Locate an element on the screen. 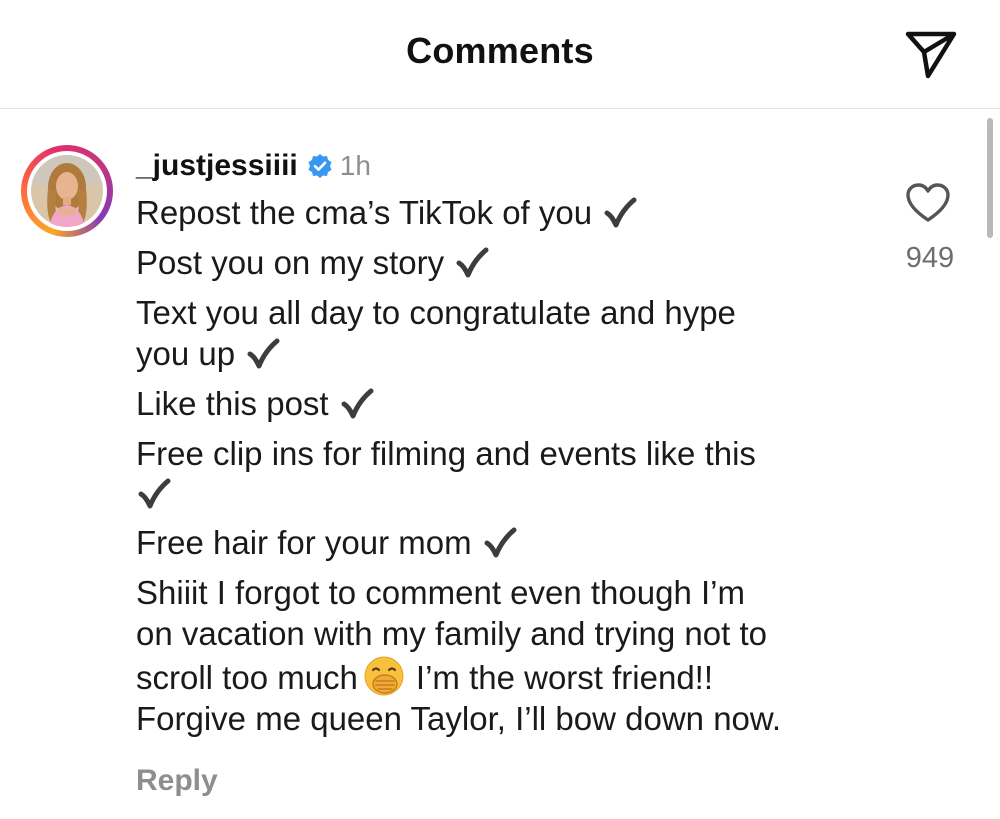 The image size is (1000, 819). comment-line: scroll too much is located at coordinates (247, 677).